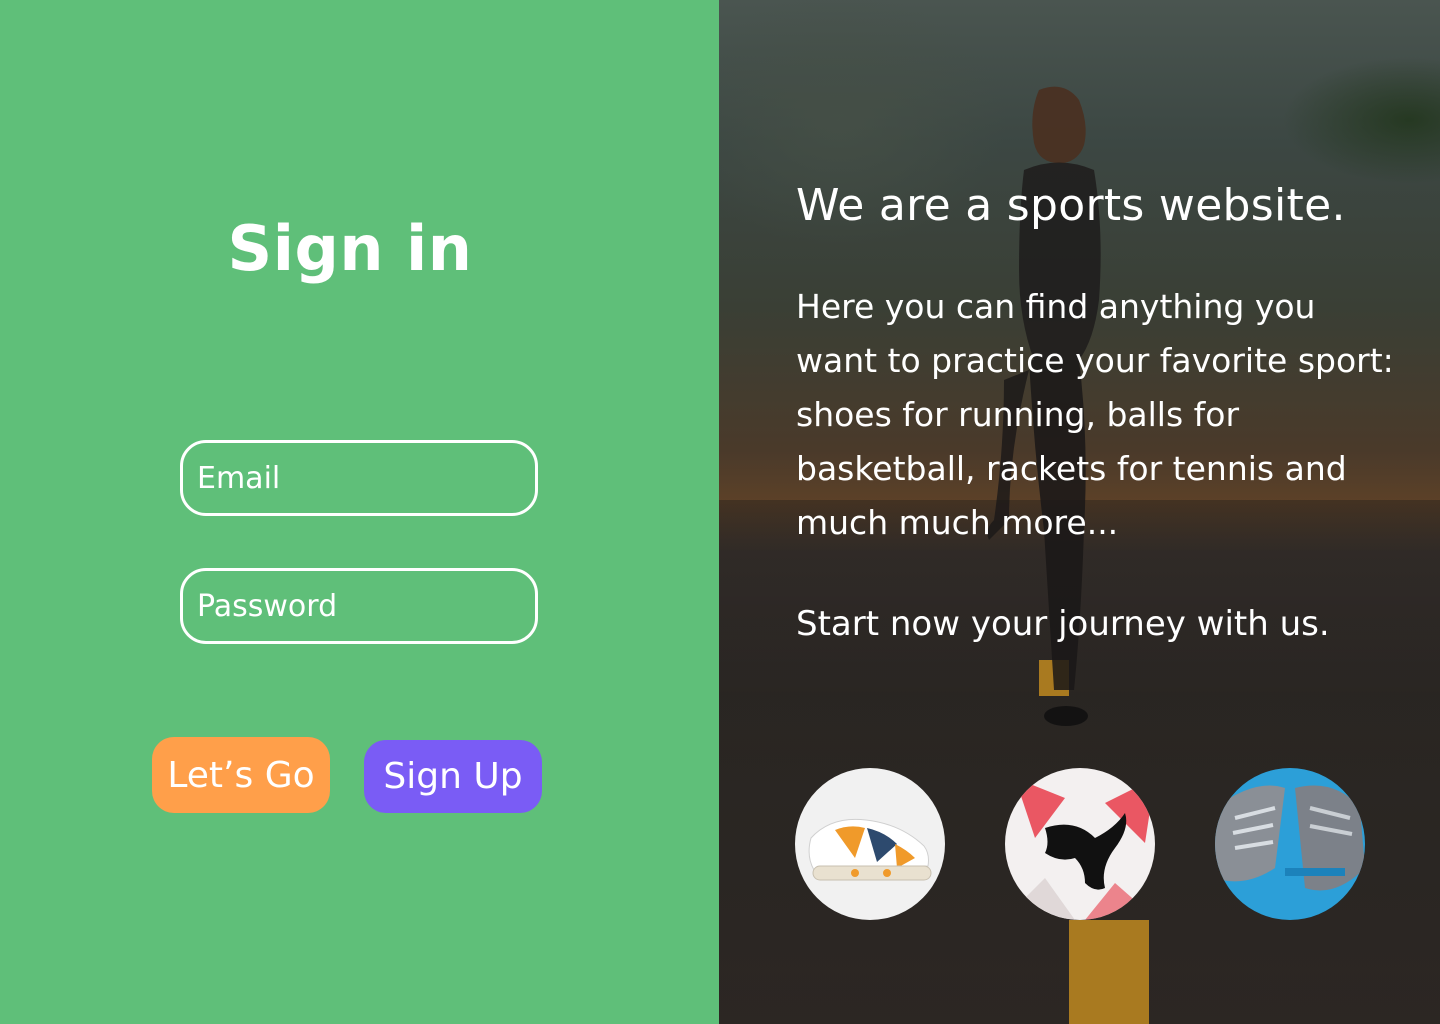  What do you see at coordinates (241, 775) in the screenshot?
I see `lets-go-button: Let’s Go` at bounding box center [241, 775].